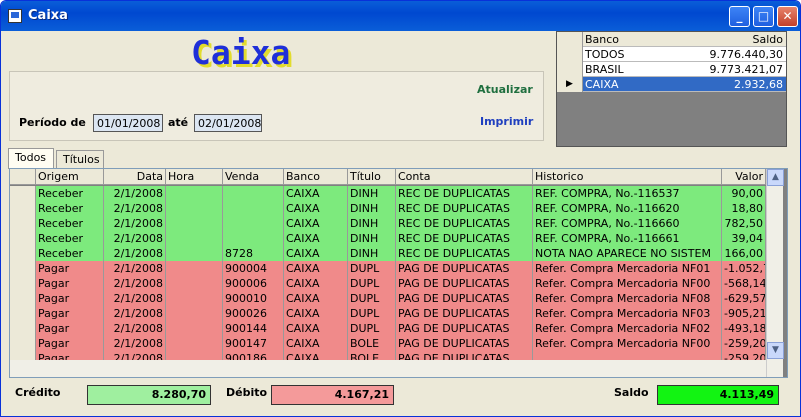  I want to click on maximize-button: □, so click(763, 16).